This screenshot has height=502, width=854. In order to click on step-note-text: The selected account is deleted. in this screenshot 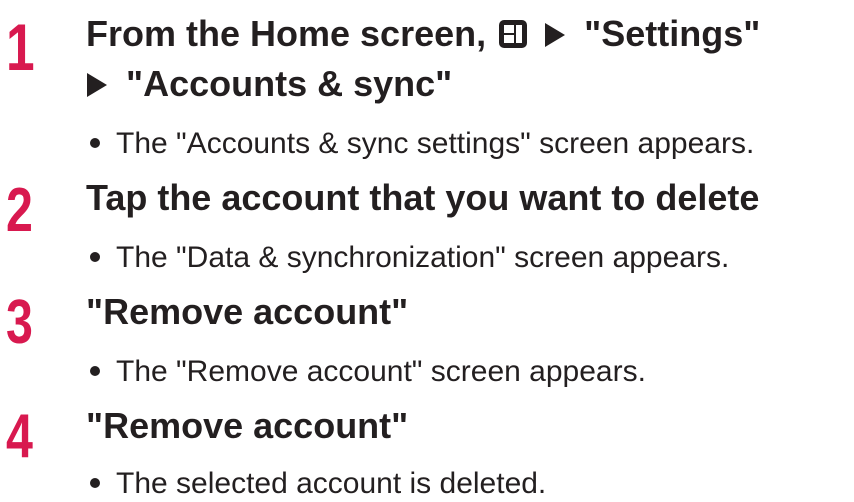, I will do `click(331, 483)`.